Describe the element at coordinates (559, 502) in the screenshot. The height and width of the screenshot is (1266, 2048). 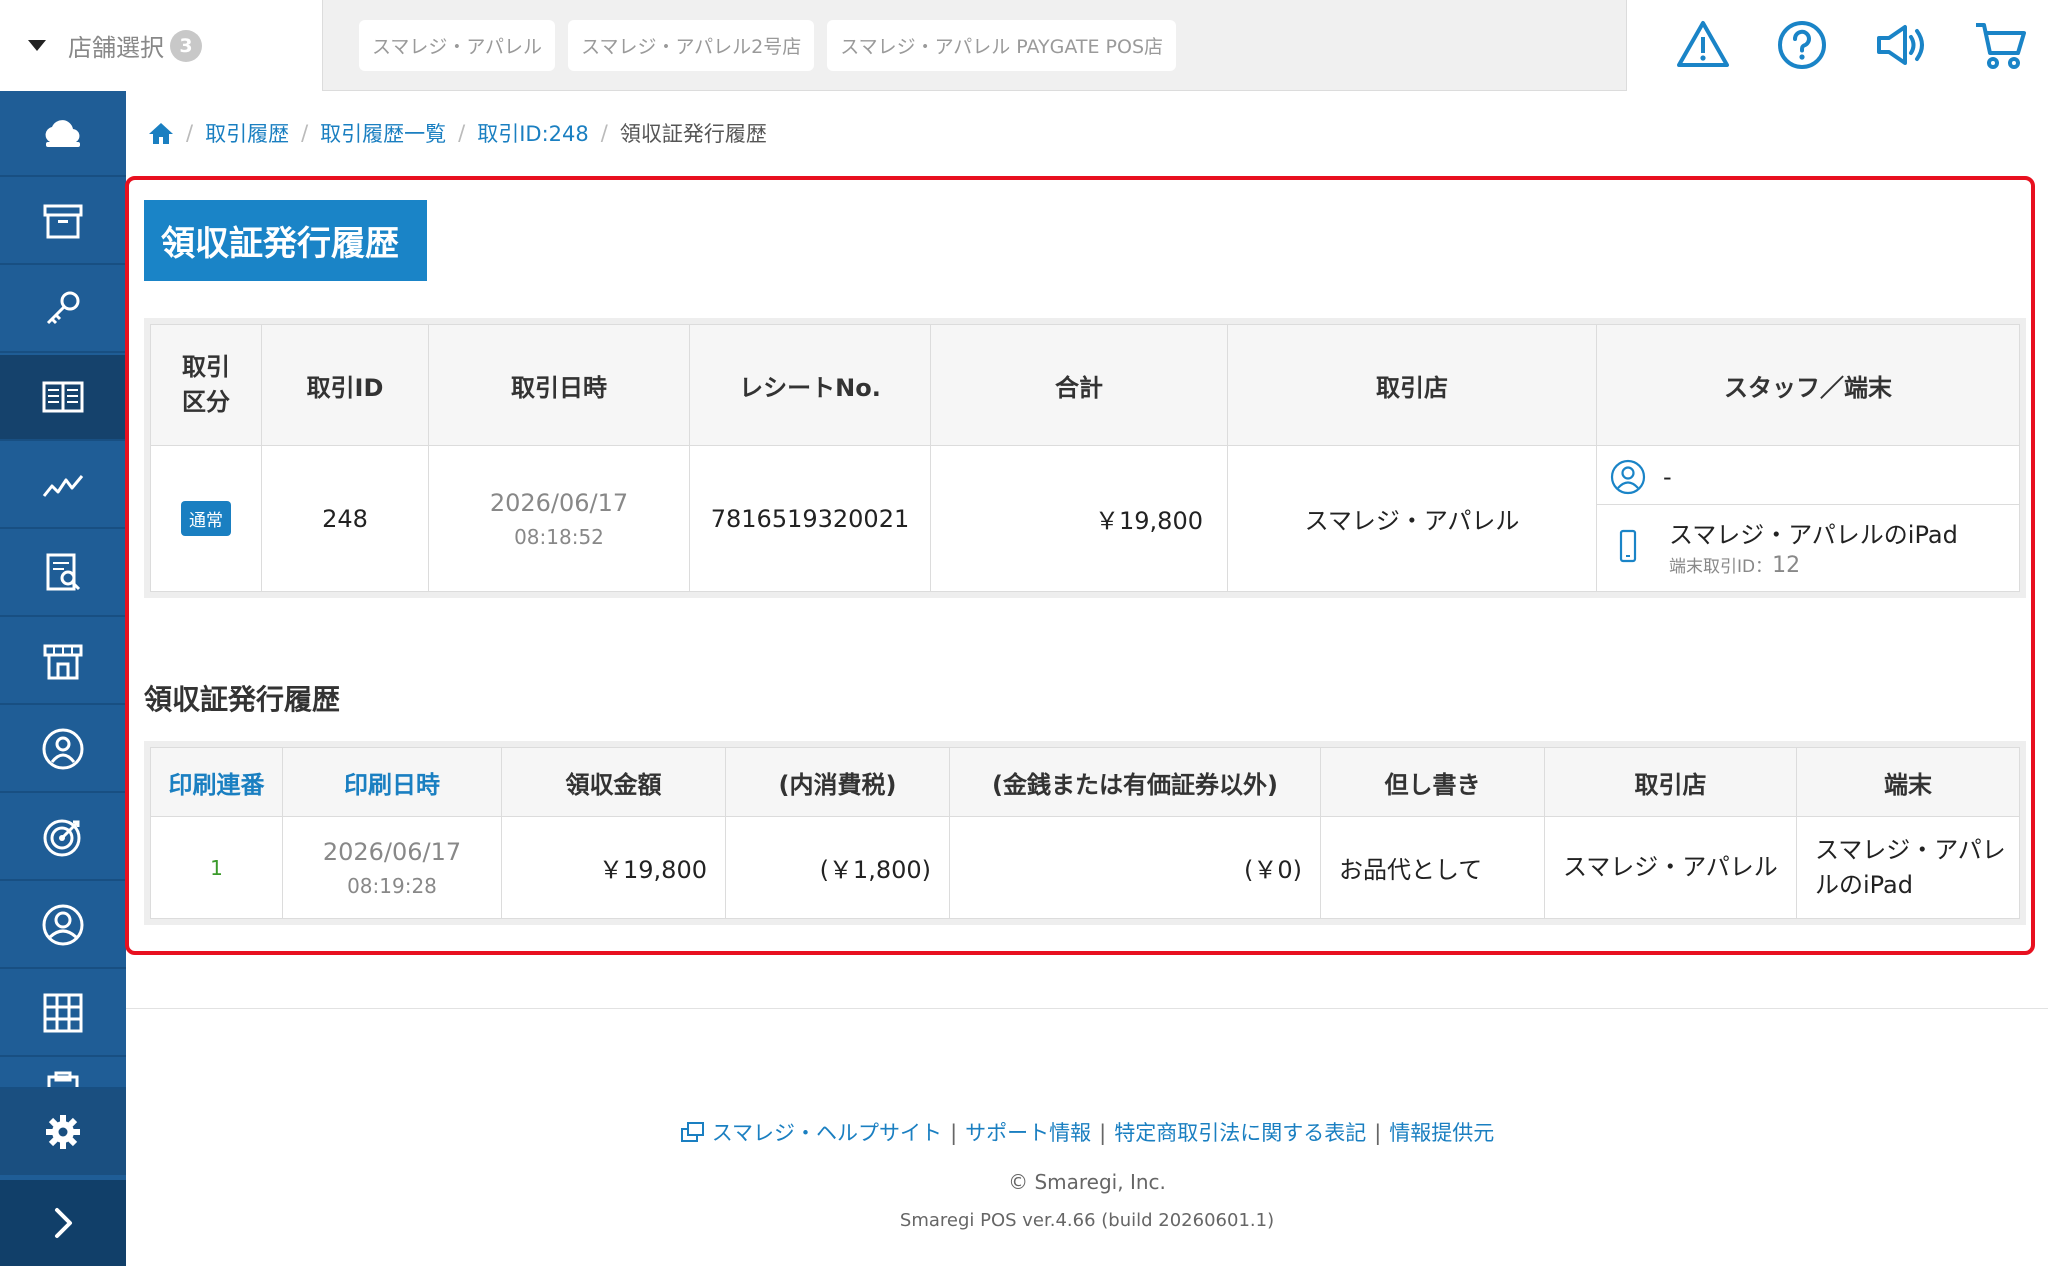
I see `transaction-date: 2026/06/17` at that location.